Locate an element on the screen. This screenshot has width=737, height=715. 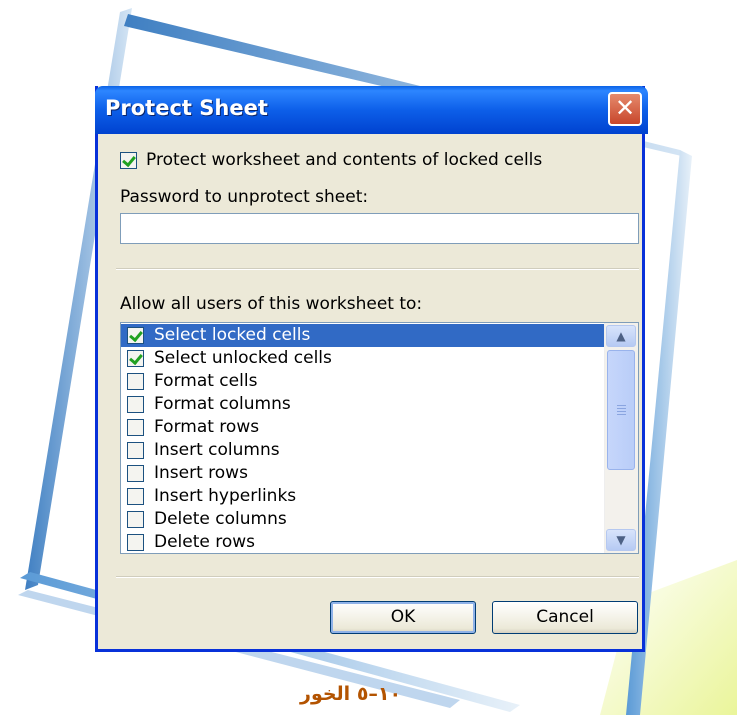
list-item: Select locked cells is located at coordinates (363, 335).